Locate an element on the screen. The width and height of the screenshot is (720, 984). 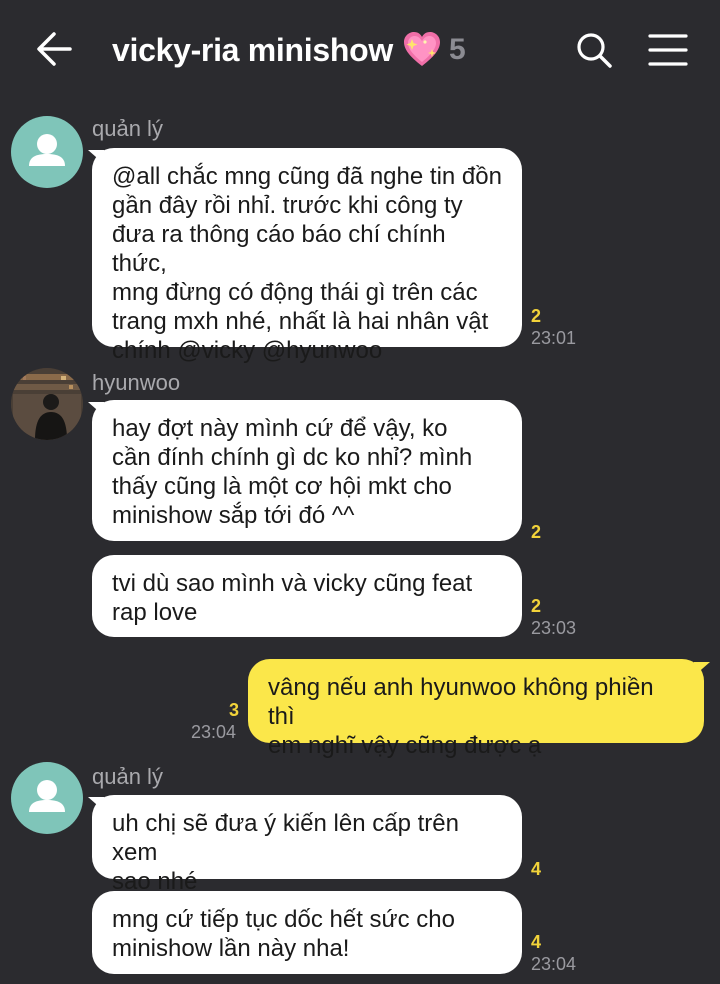
menu-button is located at coordinates (668, 50).